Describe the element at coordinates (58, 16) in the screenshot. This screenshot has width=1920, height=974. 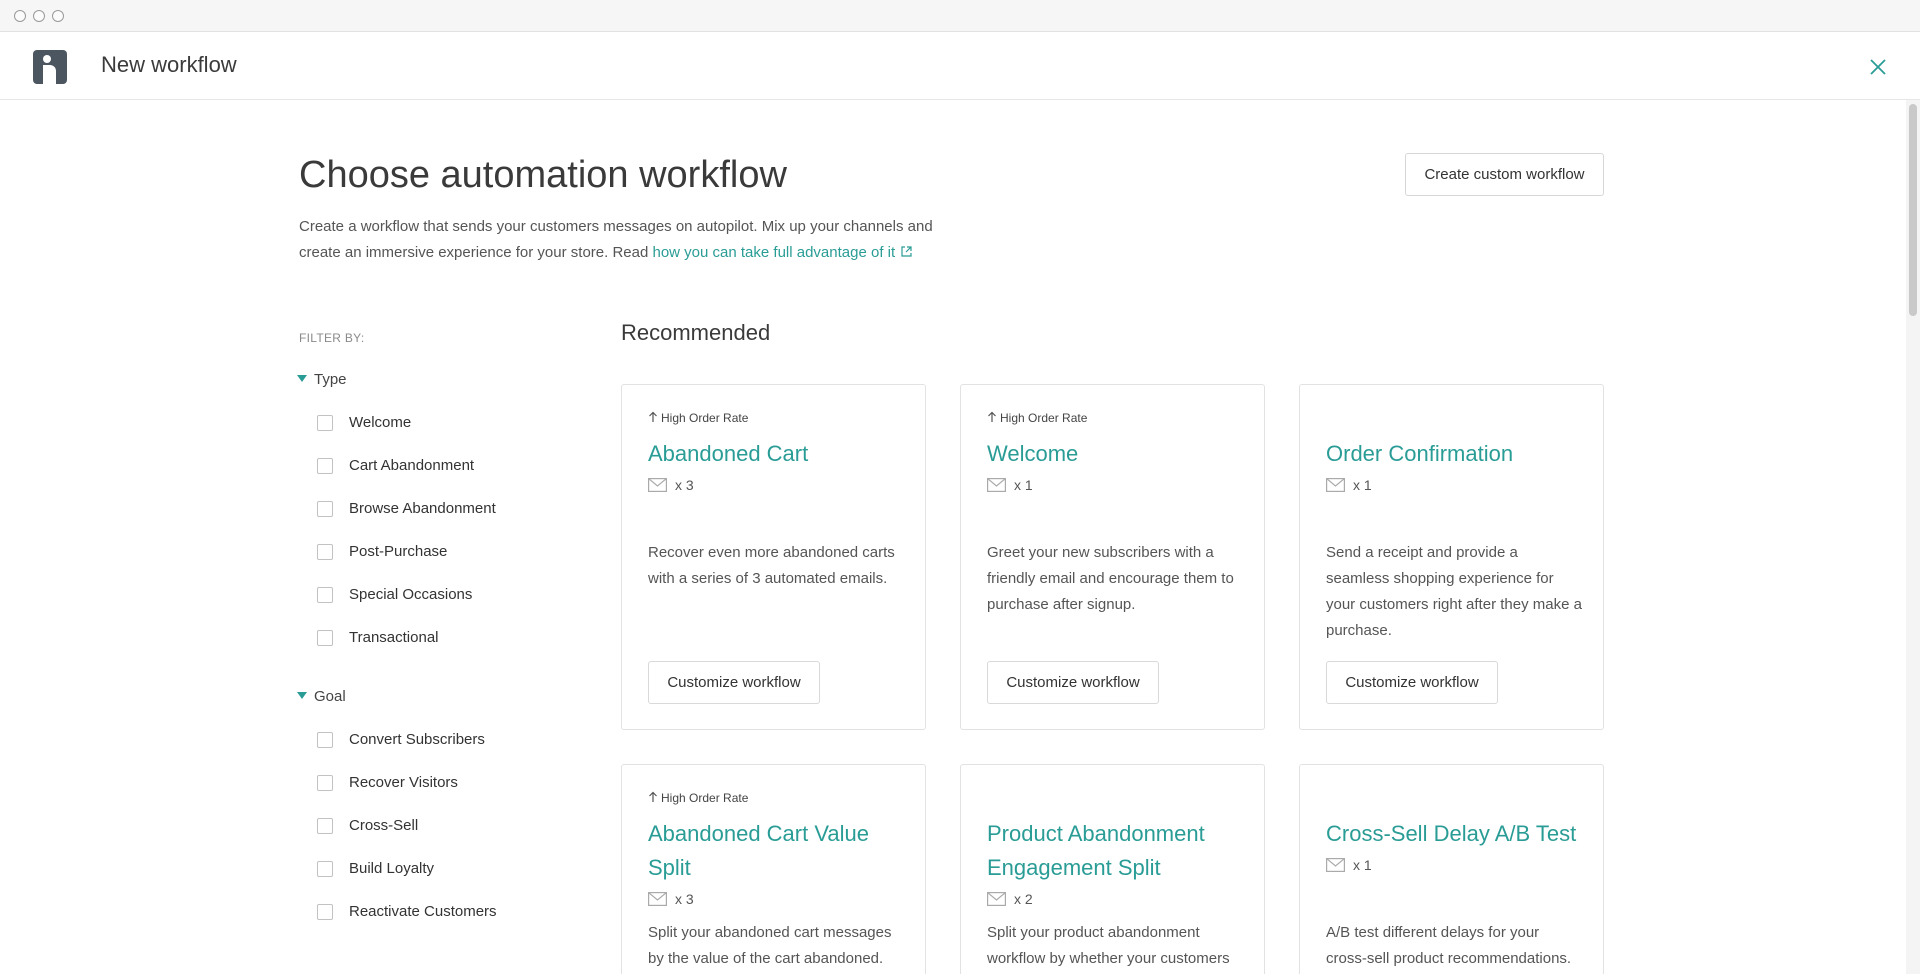
I see `window-maximize-control` at that location.